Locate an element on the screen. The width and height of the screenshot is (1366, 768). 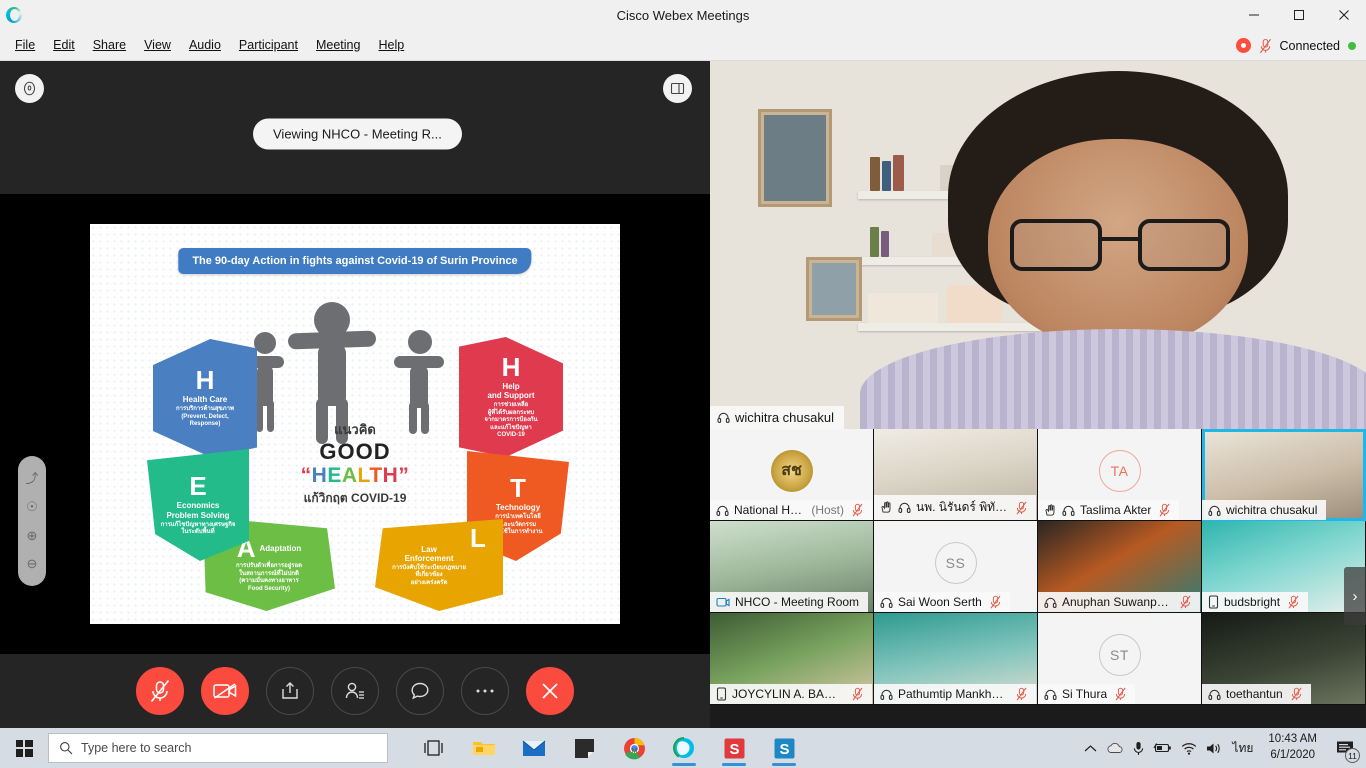
participant-tile: สช National Heal... (Host) is located at coordinates (792, 475).